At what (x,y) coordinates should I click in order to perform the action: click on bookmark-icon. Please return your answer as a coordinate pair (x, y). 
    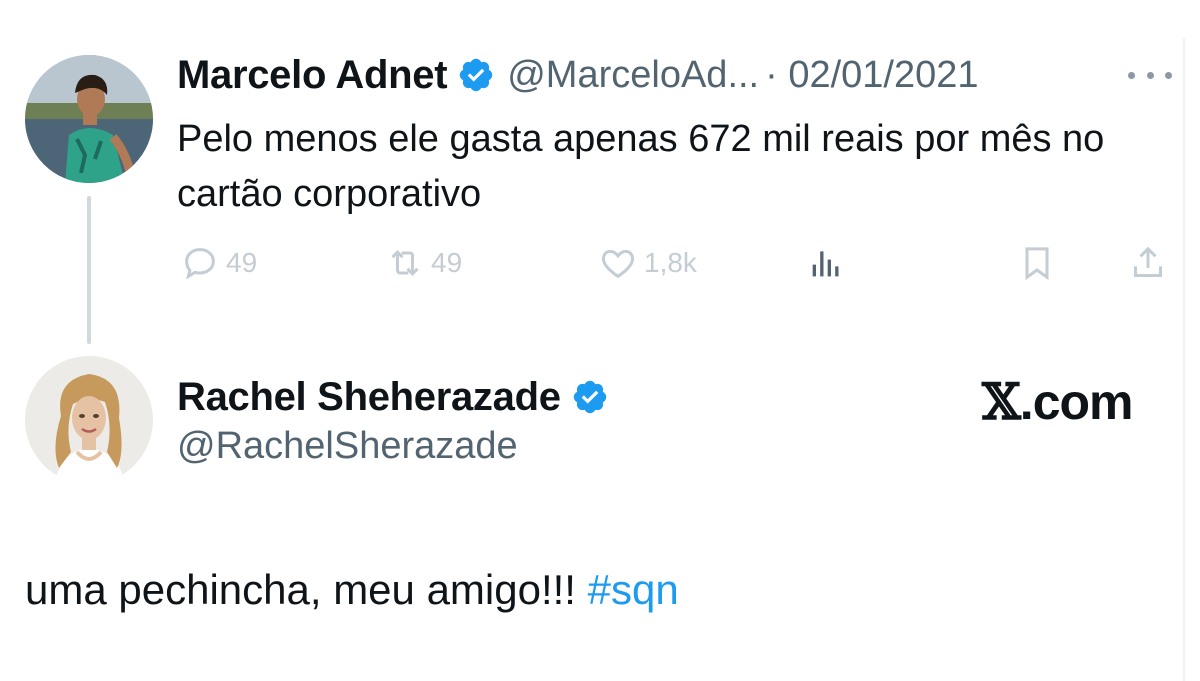
    Looking at the image, I should click on (1037, 264).